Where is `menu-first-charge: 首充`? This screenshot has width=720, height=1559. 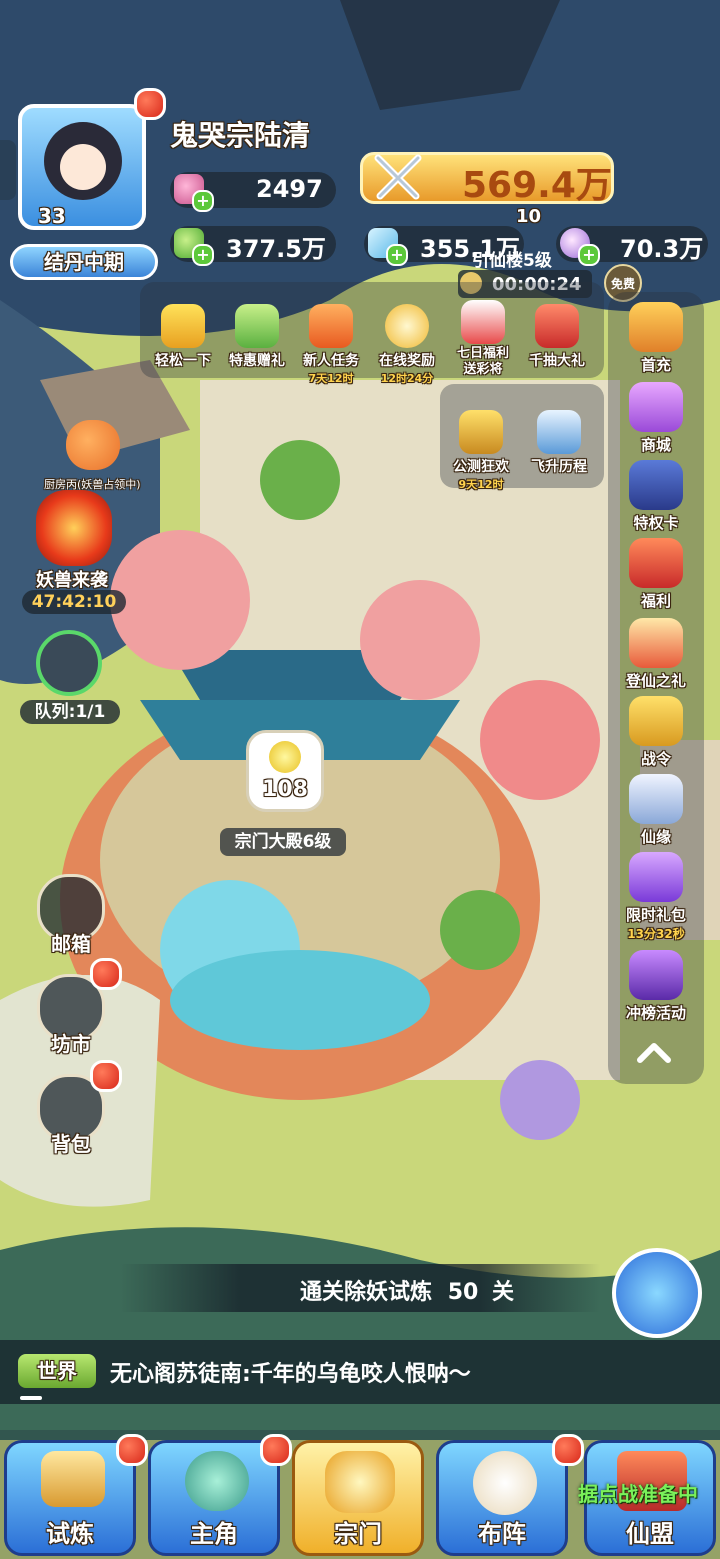
menu-first-charge: 首充 is located at coordinates (656, 338).